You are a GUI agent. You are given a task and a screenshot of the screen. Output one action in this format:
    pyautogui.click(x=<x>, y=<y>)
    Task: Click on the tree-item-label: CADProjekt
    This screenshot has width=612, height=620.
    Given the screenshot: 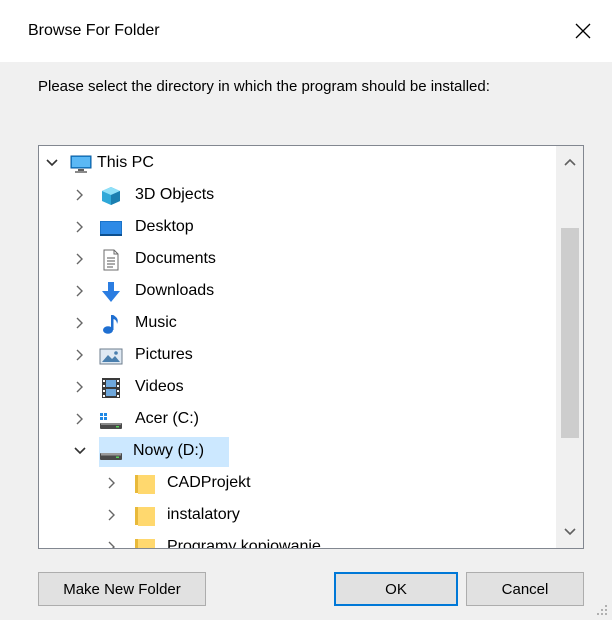 What is the action you would take?
    pyautogui.click(x=209, y=482)
    